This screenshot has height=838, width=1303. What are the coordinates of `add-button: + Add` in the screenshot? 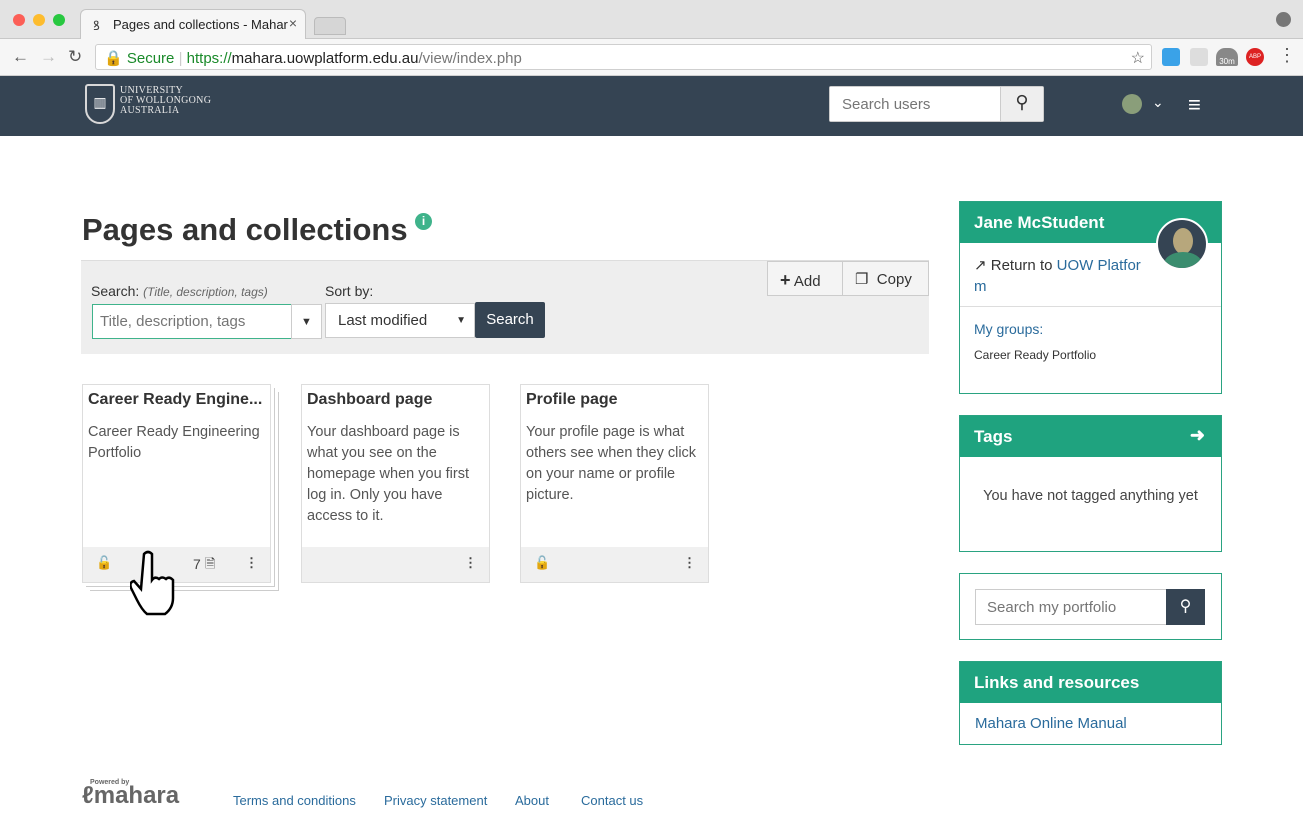 It's located at (805, 278).